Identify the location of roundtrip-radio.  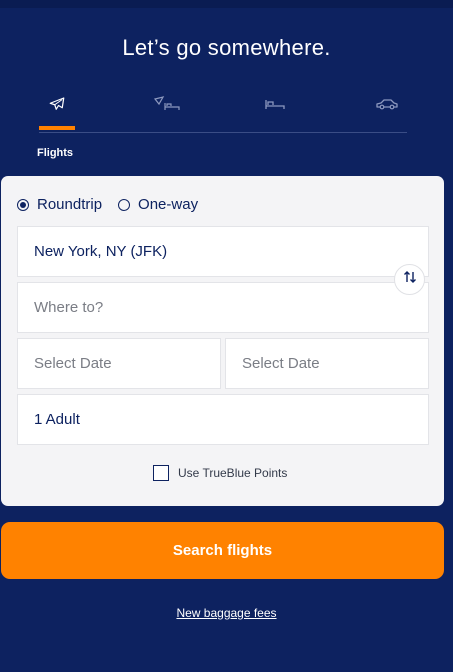
(23, 204).